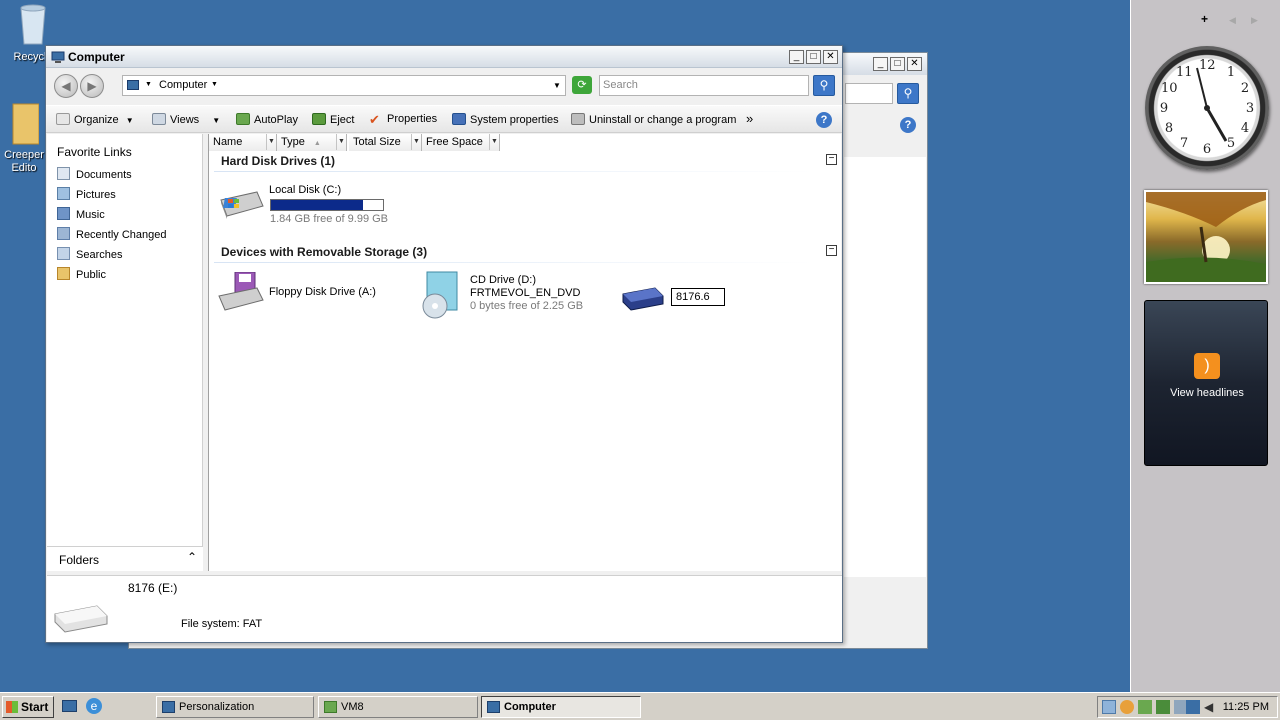 The height and width of the screenshot is (720, 1280). I want to click on clock-hands-icon, so click(1212, 104).